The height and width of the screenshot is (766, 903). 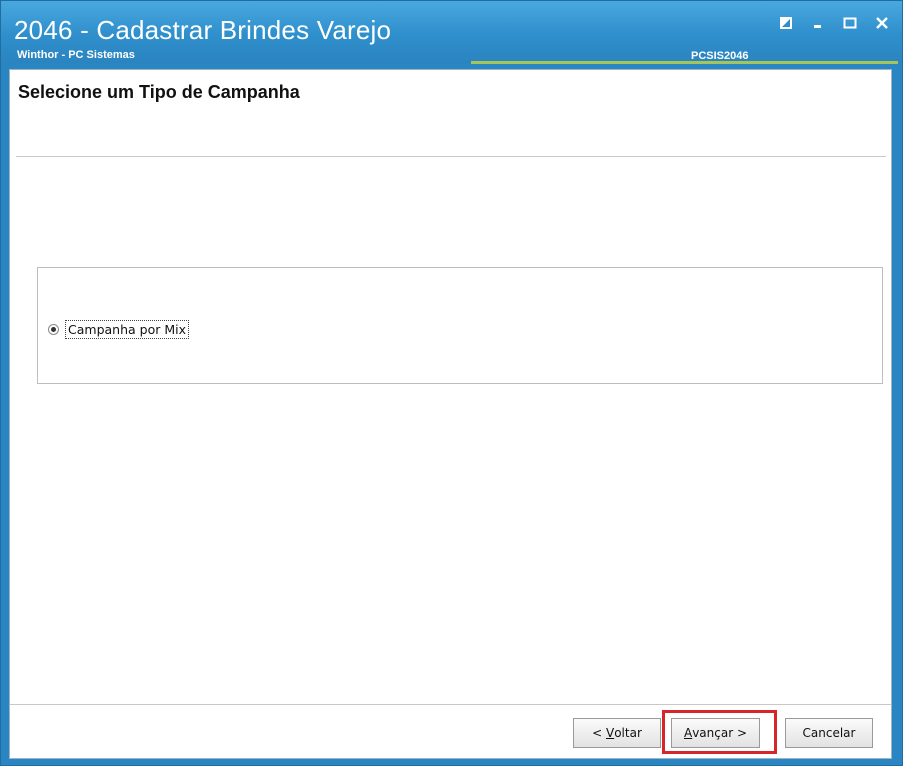 I want to click on campaign-type-group: Campanha por Mix, so click(x=460, y=325).